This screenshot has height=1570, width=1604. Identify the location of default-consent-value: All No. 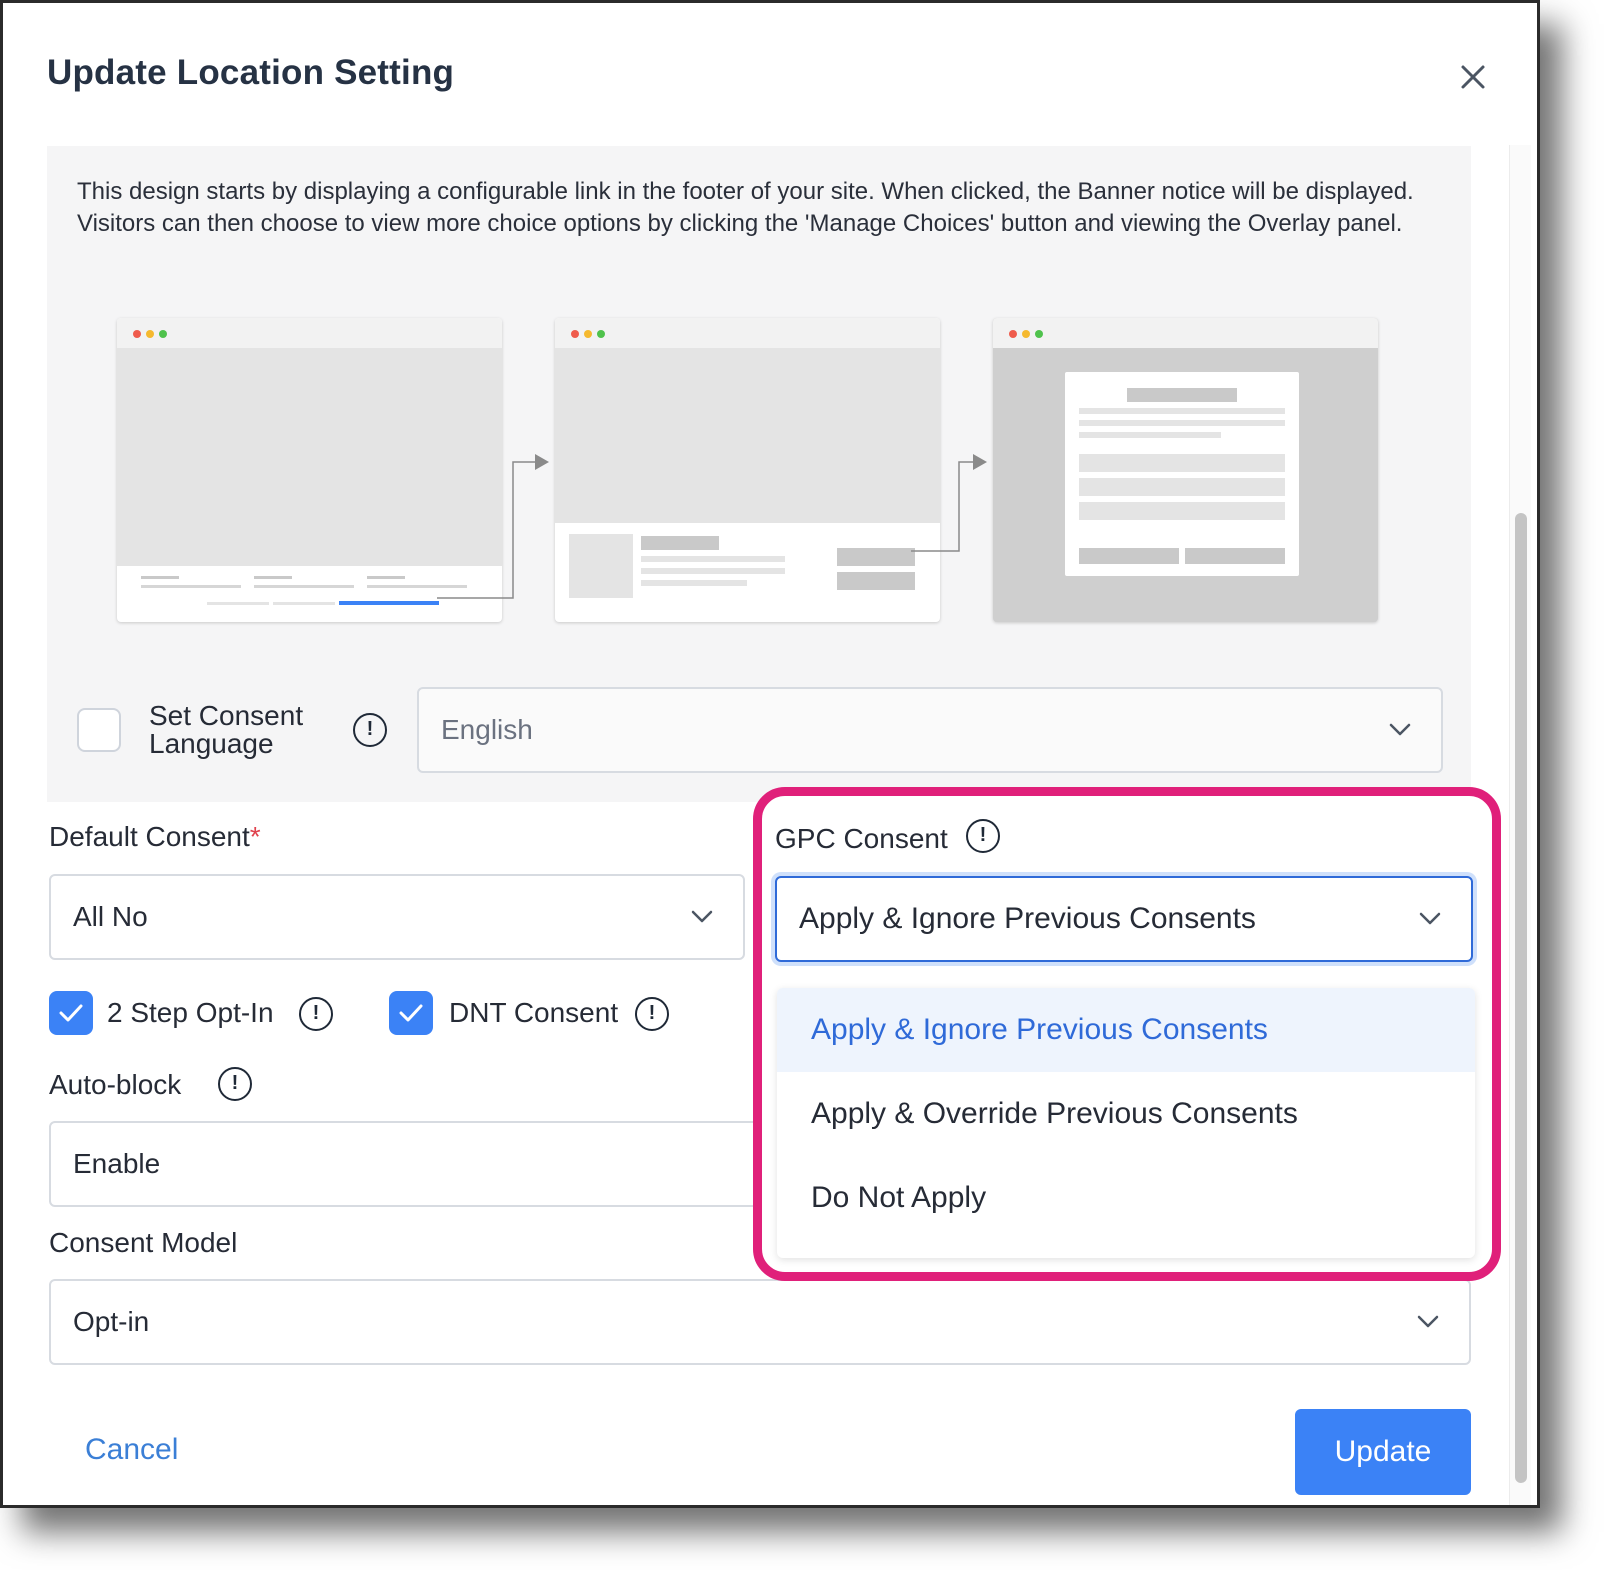
(110, 916).